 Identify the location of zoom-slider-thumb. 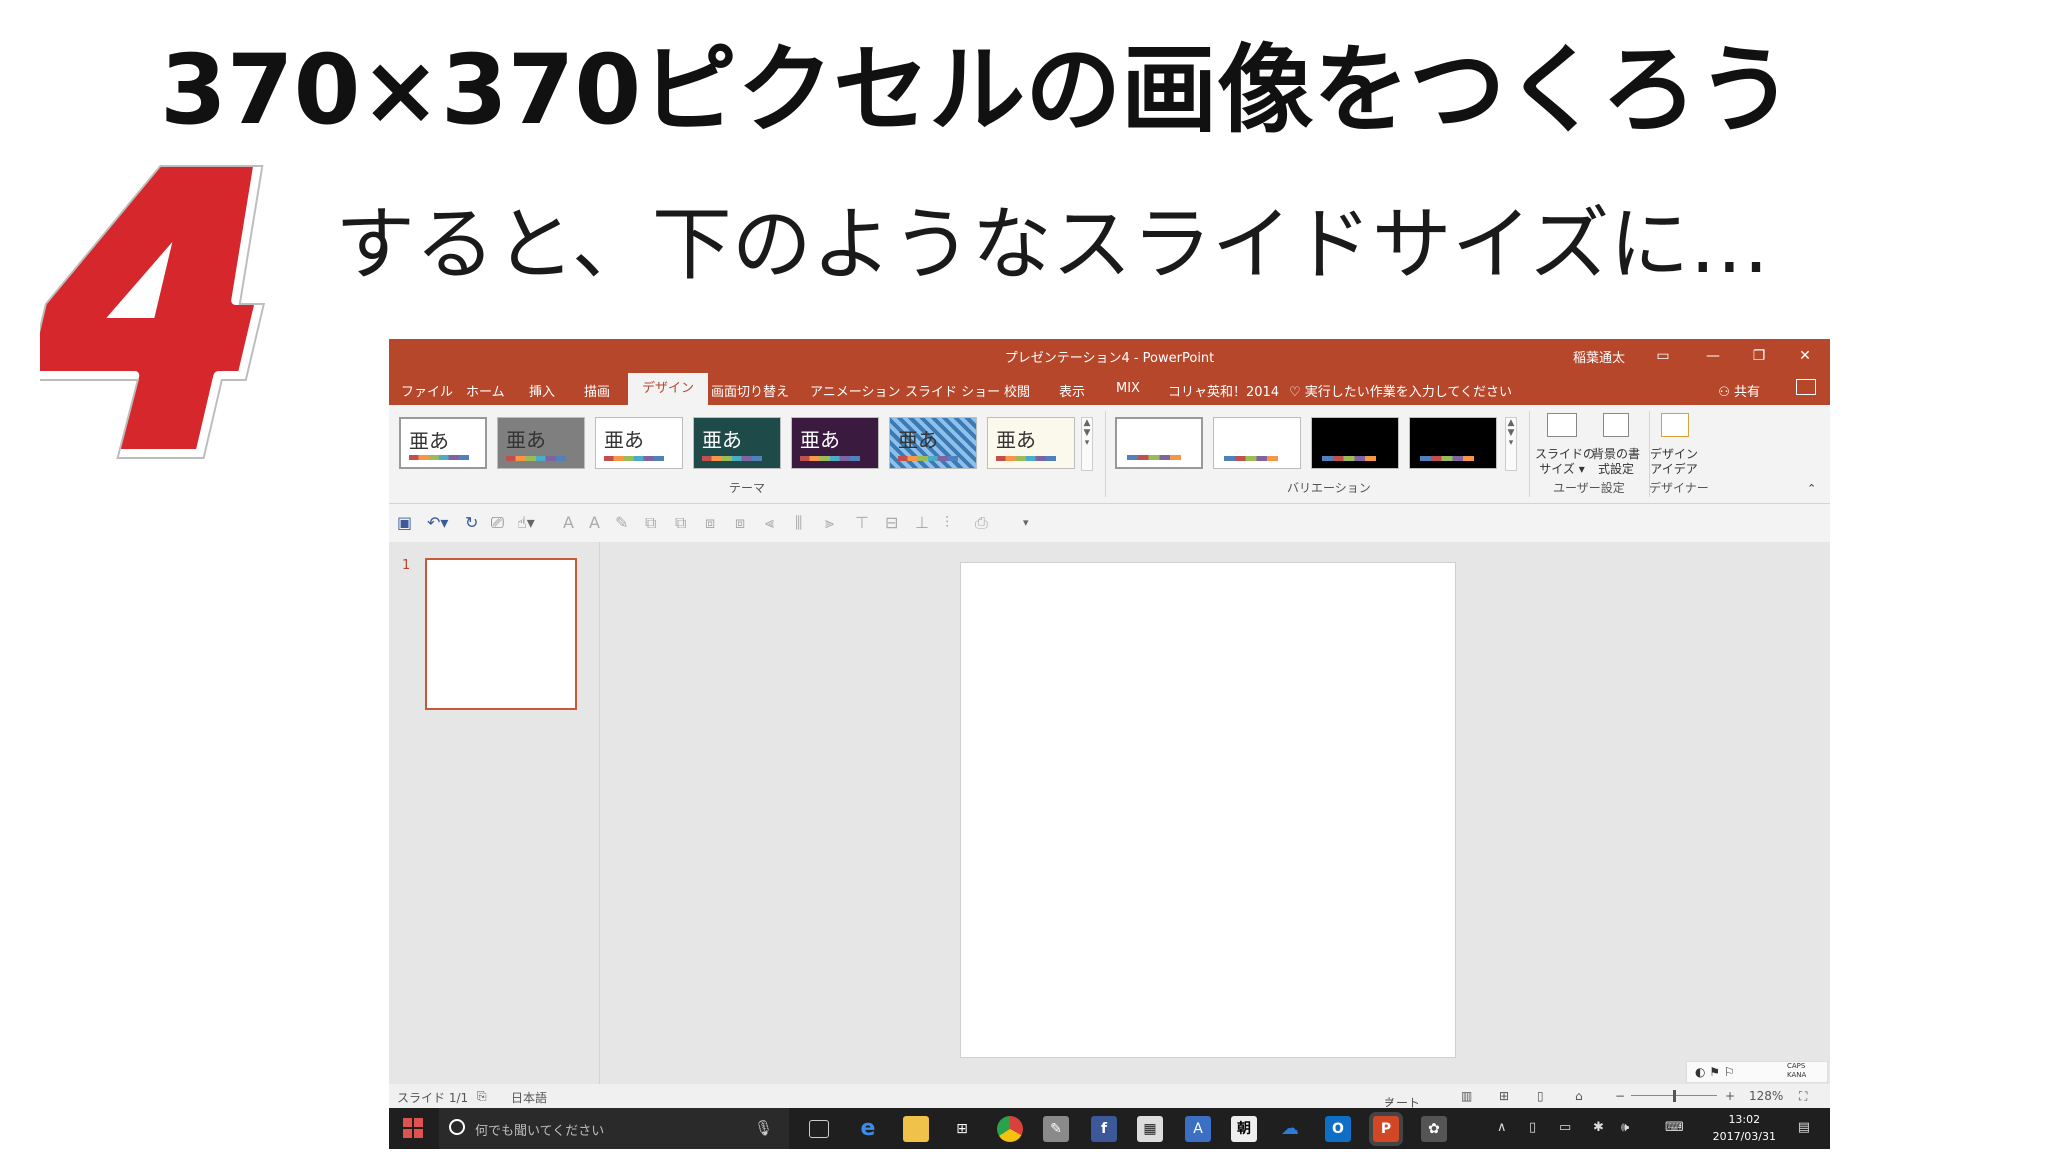
(1674, 1096).